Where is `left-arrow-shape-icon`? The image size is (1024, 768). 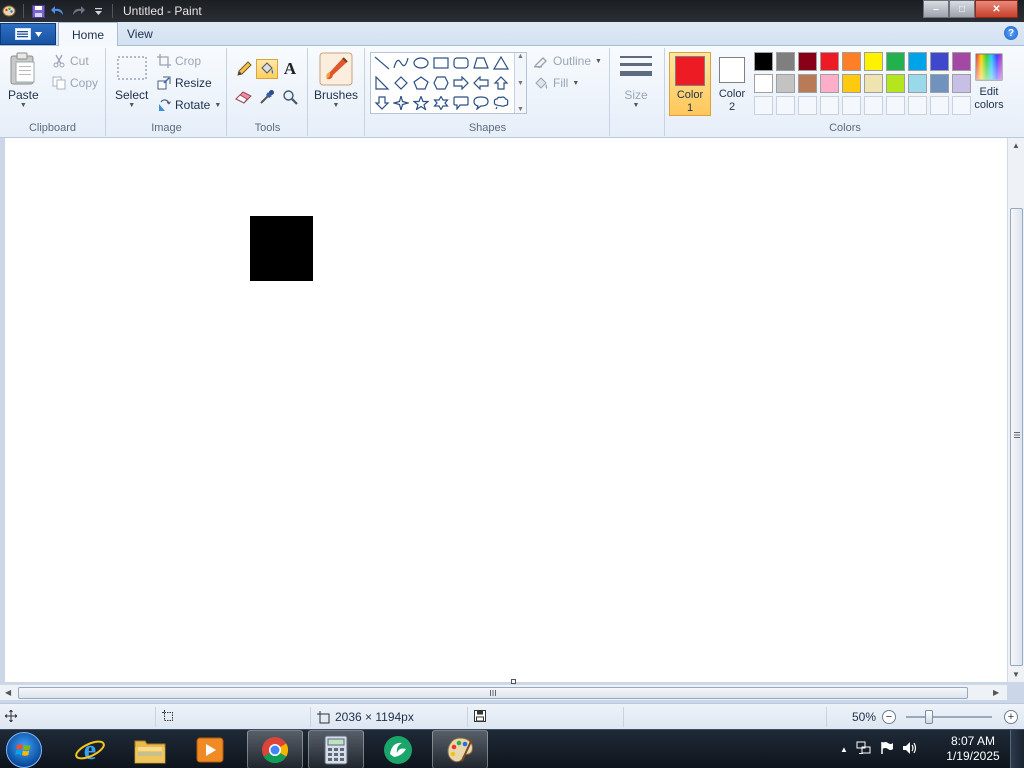
left-arrow-shape-icon is located at coordinates (480, 83).